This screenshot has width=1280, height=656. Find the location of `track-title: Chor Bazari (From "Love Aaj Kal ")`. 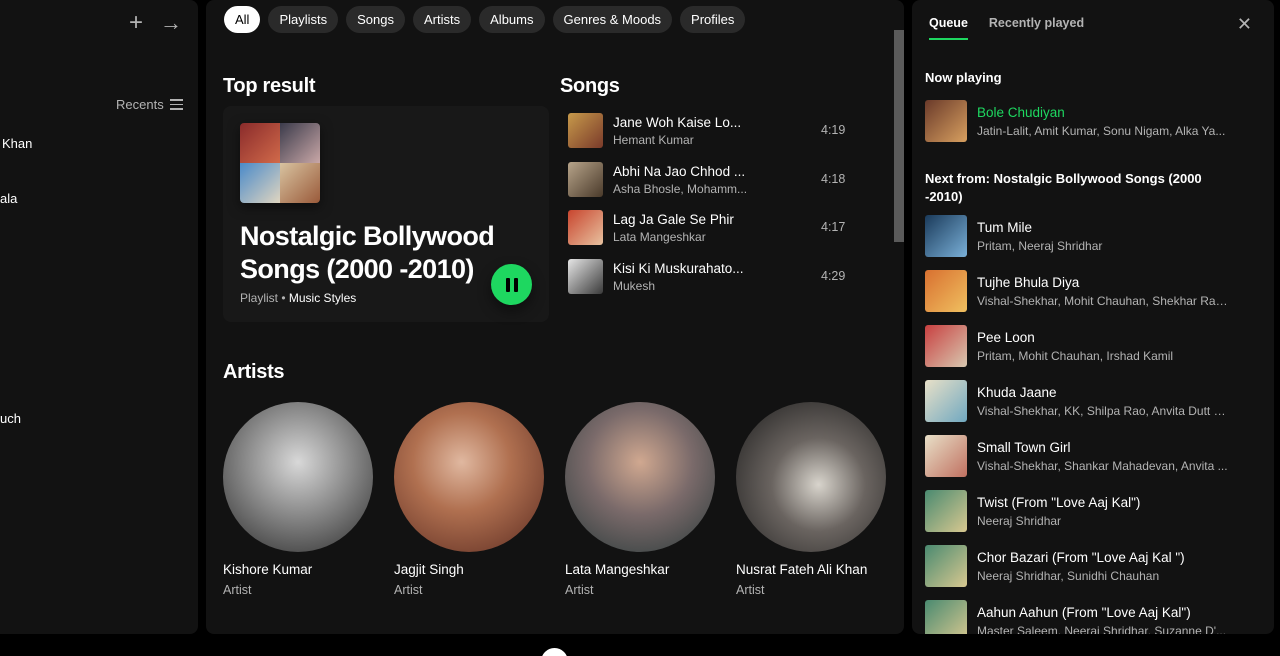

track-title: Chor Bazari (From "Love Aaj Kal ") is located at coordinates (1081, 557).